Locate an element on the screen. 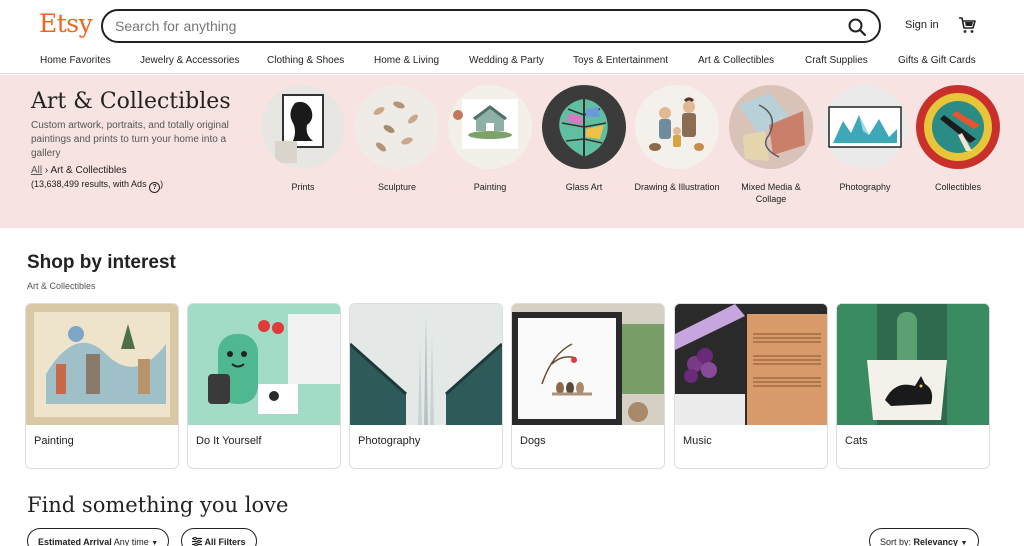 This screenshot has width=1024, height=546. nav-home-living: Home & Living is located at coordinates (406, 60).